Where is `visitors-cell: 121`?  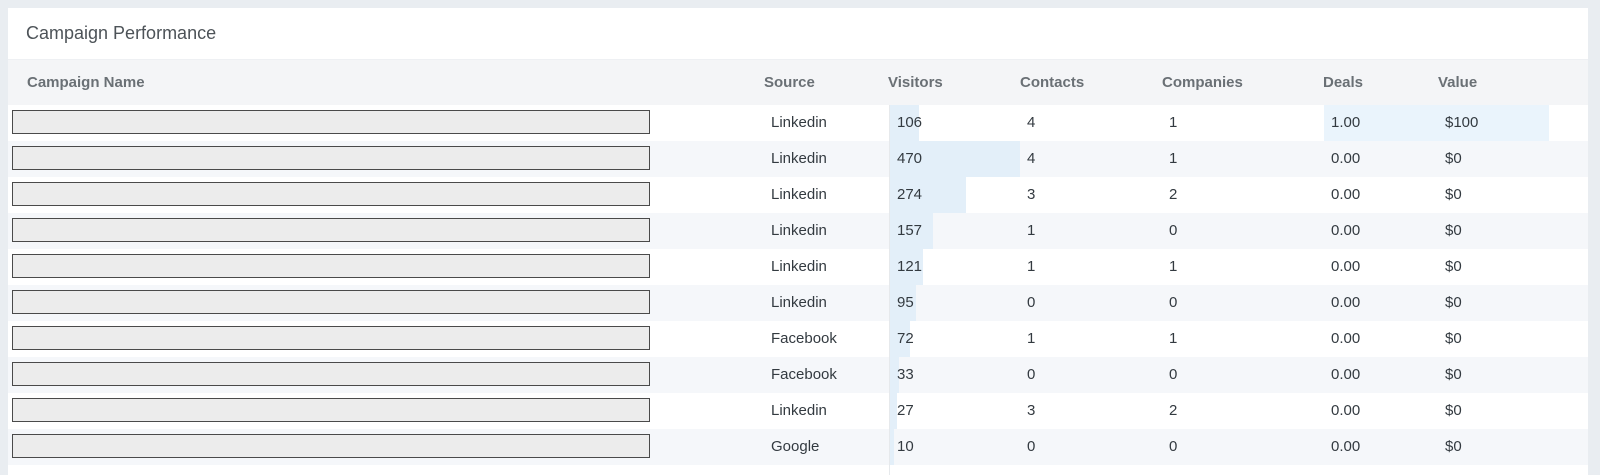 visitors-cell: 121 is located at coordinates (910, 266).